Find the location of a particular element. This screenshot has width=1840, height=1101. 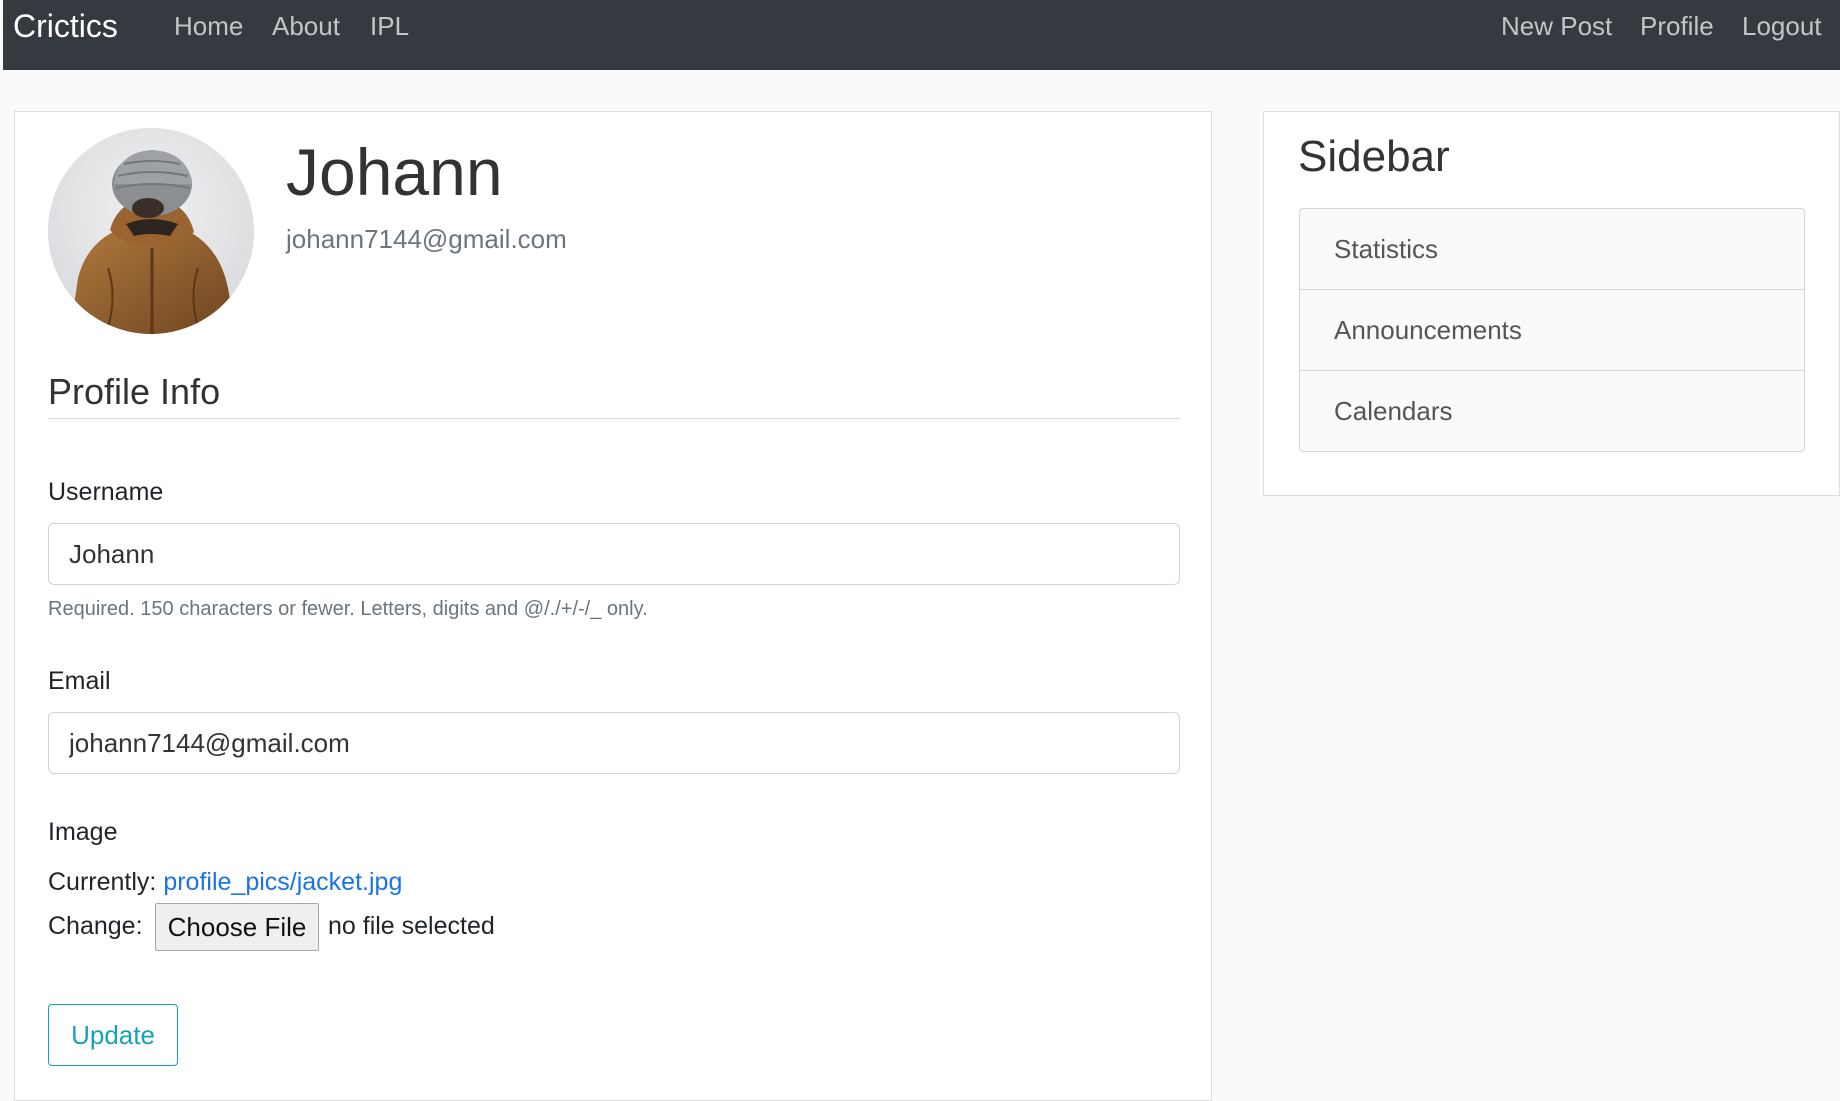

current-file-link: profile_pics/jacket.jpg is located at coordinates (282, 882).